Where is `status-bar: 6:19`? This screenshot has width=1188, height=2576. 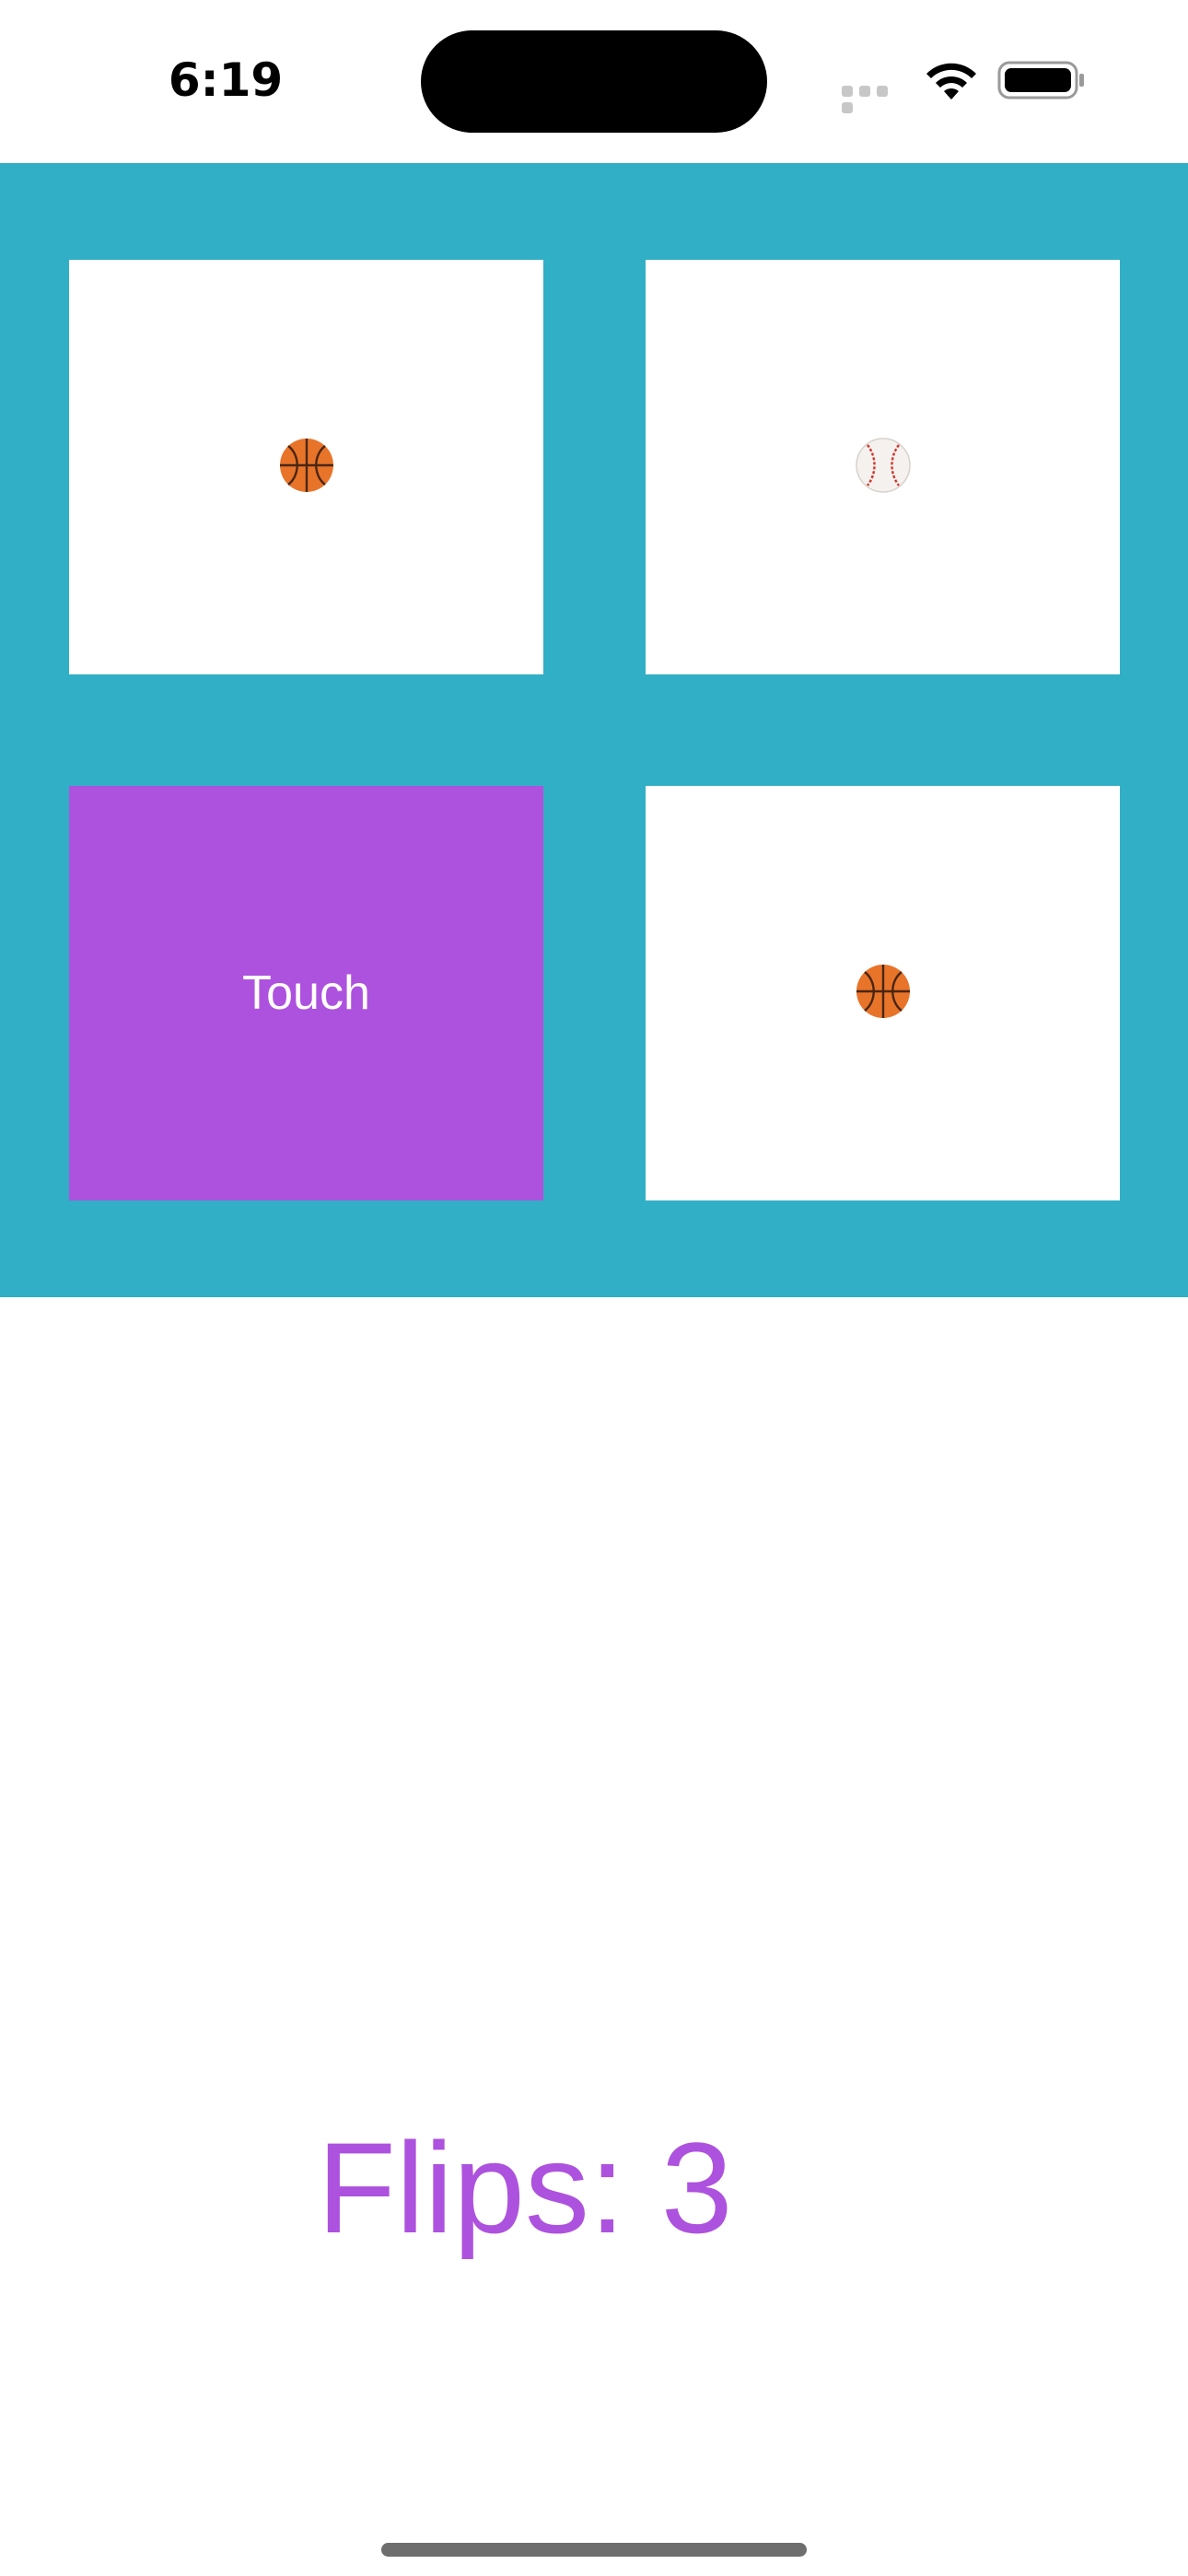
status-bar: 6:19 is located at coordinates (594, 81).